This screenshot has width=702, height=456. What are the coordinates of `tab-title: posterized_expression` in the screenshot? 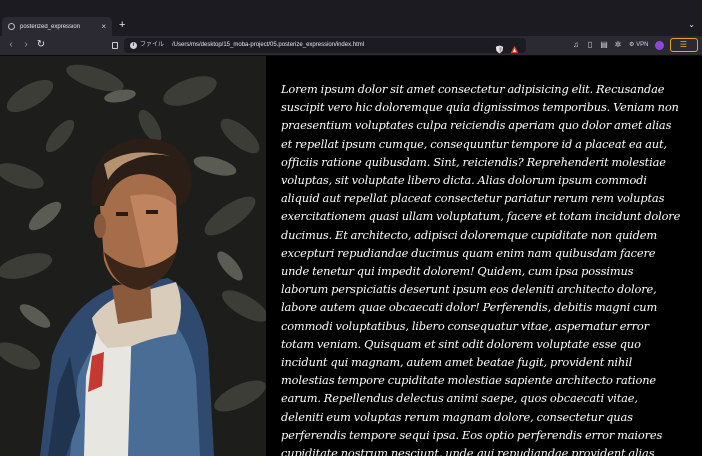 It's located at (50, 26).